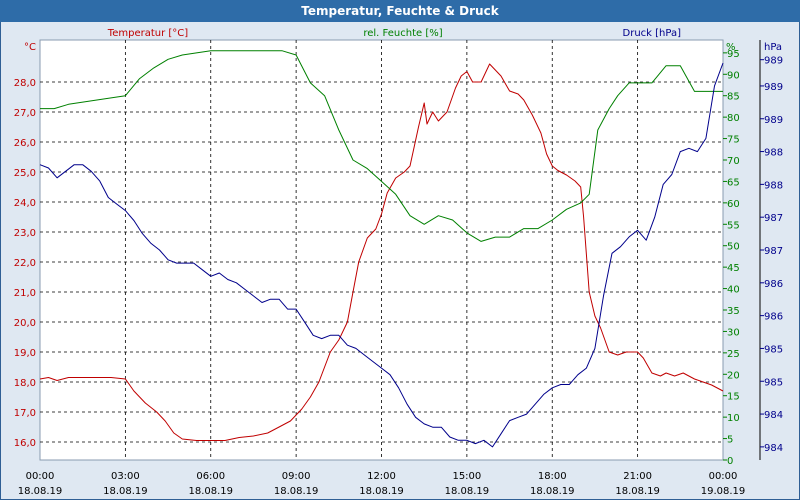 The width and height of the screenshot is (800, 500). What do you see at coordinates (733, 375) in the screenshot?
I see `humidity-tick-label: 20` at bounding box center [733, 375].